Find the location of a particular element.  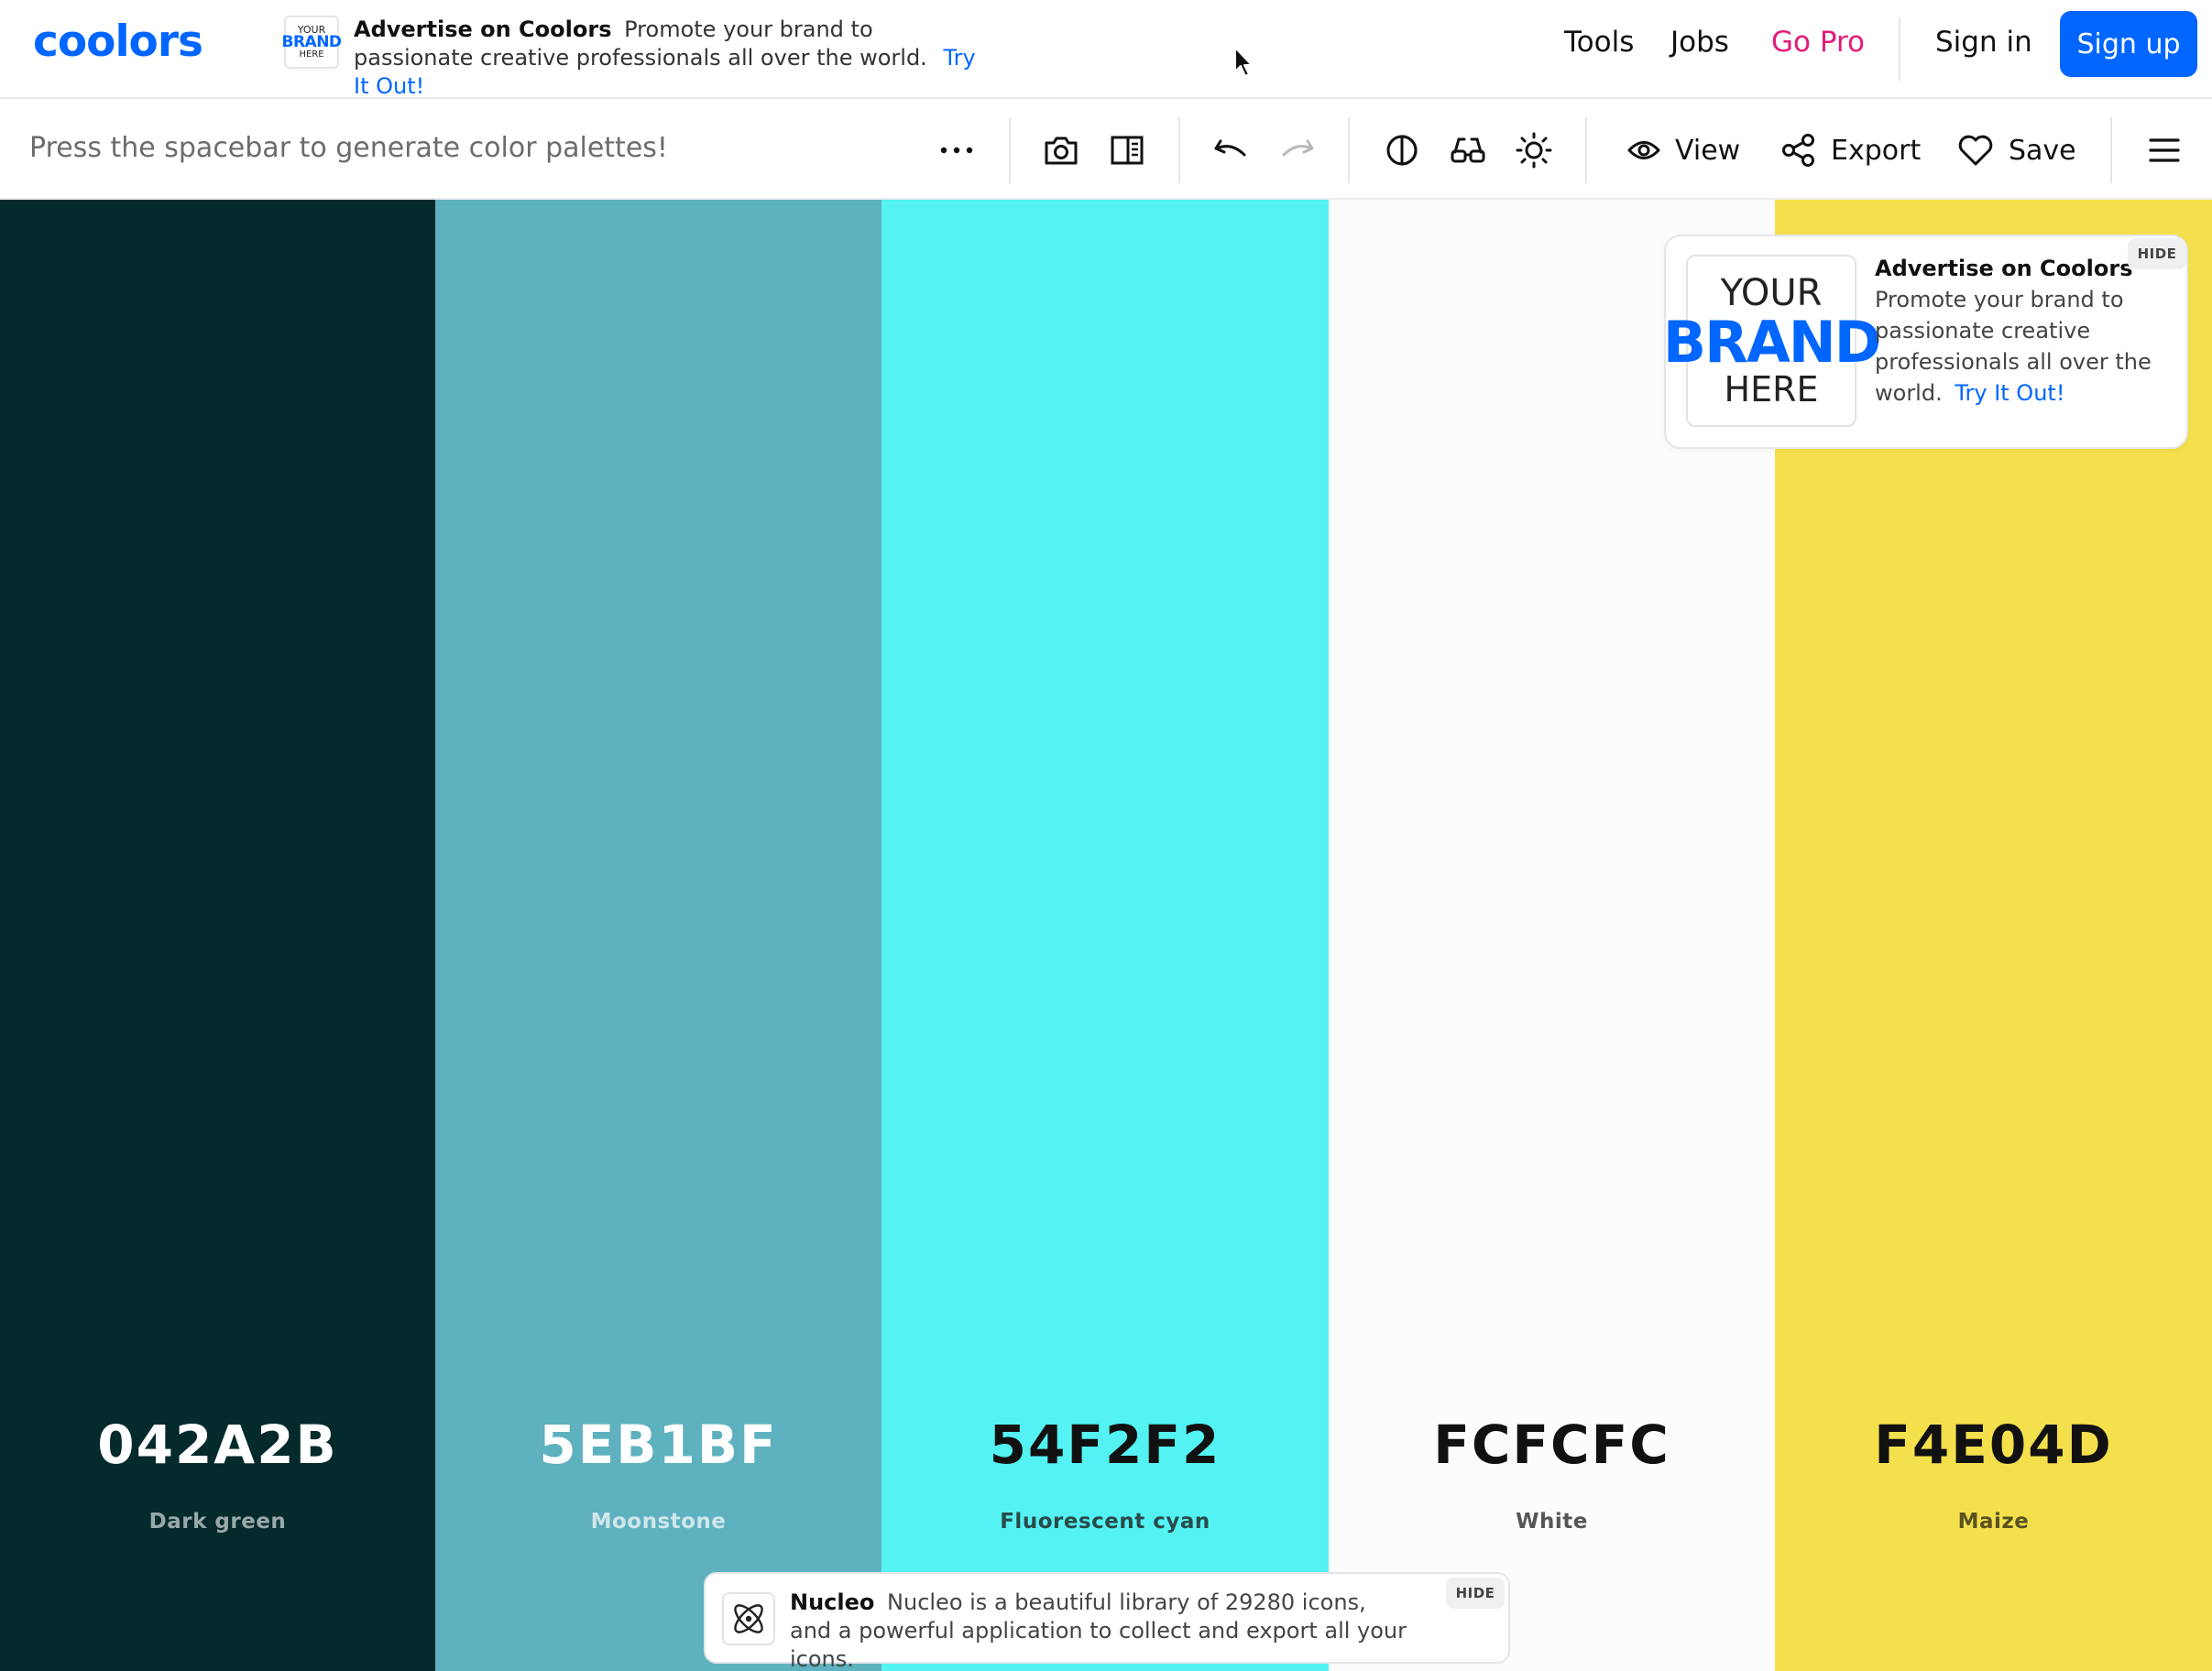

side-ad-brand-image: YOUR BRAND HERE is located at coordinates (1772, 341).